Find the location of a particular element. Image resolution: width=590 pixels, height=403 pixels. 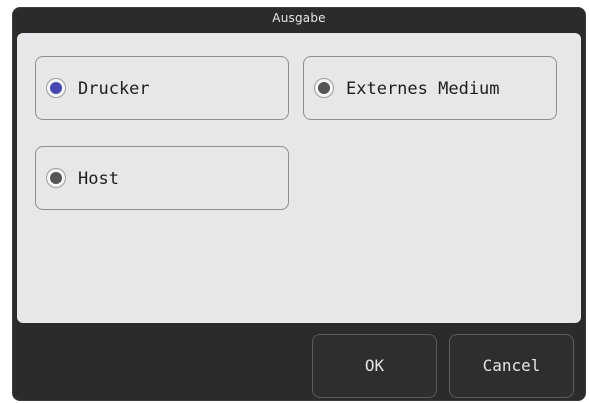

option-label: Externes Medium is located at coordinates (423, 89).